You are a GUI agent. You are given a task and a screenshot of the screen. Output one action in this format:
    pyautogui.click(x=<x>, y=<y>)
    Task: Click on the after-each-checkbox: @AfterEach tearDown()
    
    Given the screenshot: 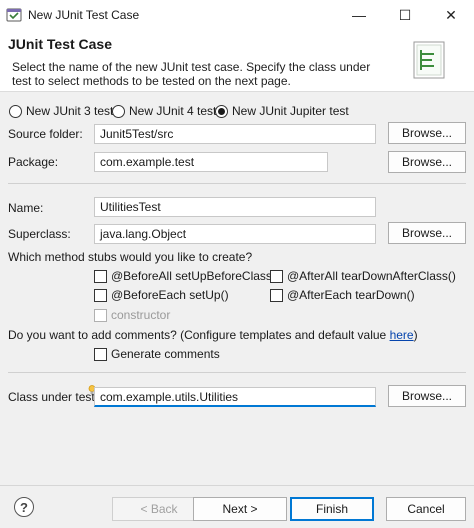 What is the action you would take?
    pyautogui.click(x=342, y=295)
    